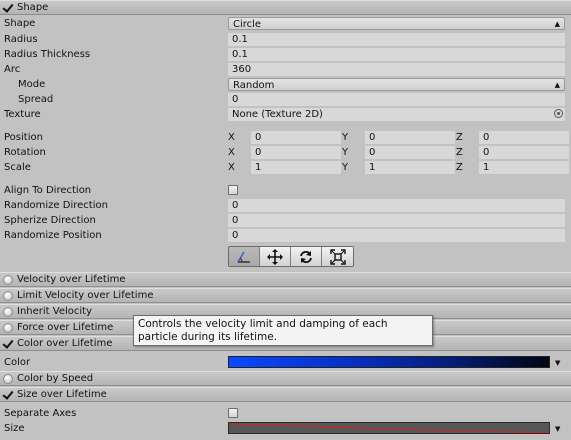  What do you see at coordinates (285, 279) in the screenshot?
I see `velocity-over-lifetime-header: Velocity over Lifetime` at bounding box center [285, 279].